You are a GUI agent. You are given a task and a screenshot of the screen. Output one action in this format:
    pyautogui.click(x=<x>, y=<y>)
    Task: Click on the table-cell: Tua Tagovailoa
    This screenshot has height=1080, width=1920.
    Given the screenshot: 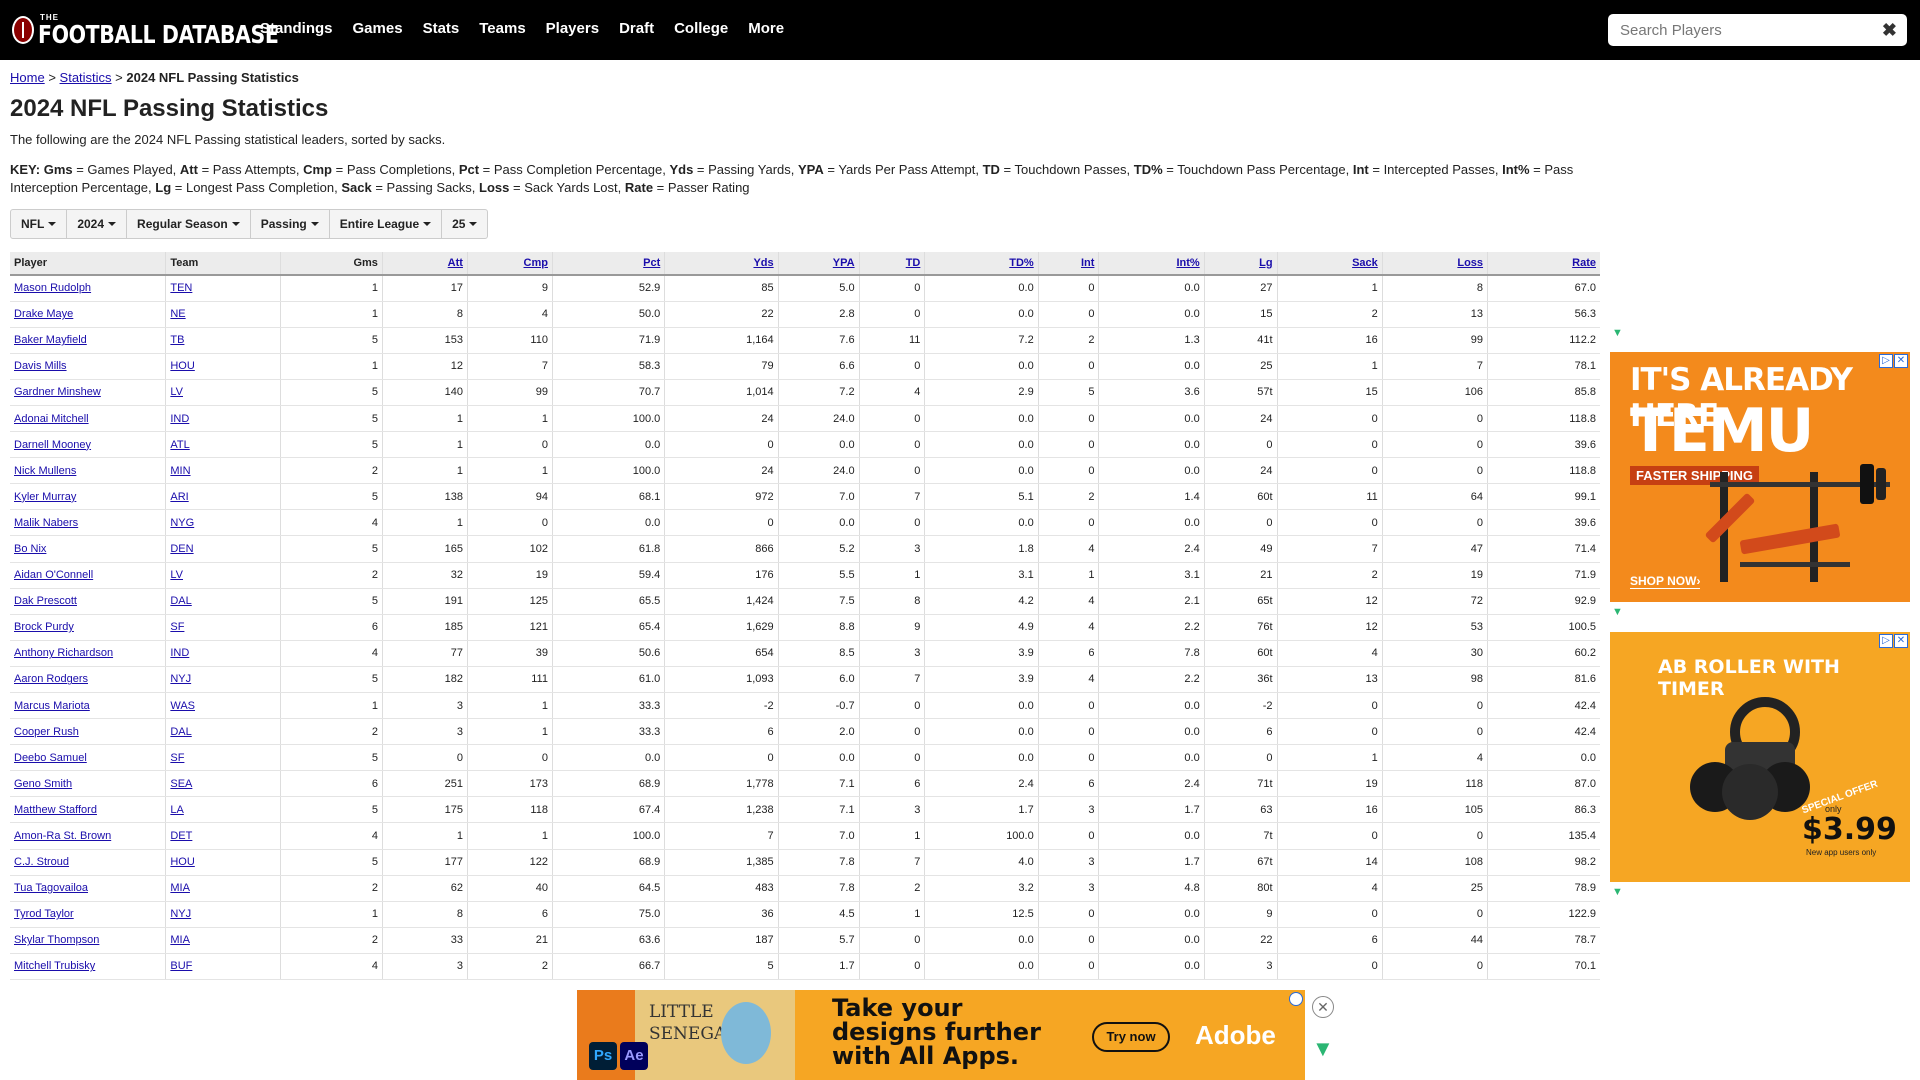 What is the action you would take?
    pyautogui.click(x=88, y=888)
    